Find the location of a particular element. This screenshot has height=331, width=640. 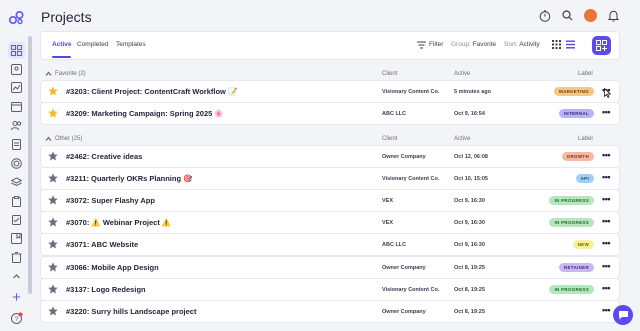

help-icon: ? is located at coordinates (16, 318).